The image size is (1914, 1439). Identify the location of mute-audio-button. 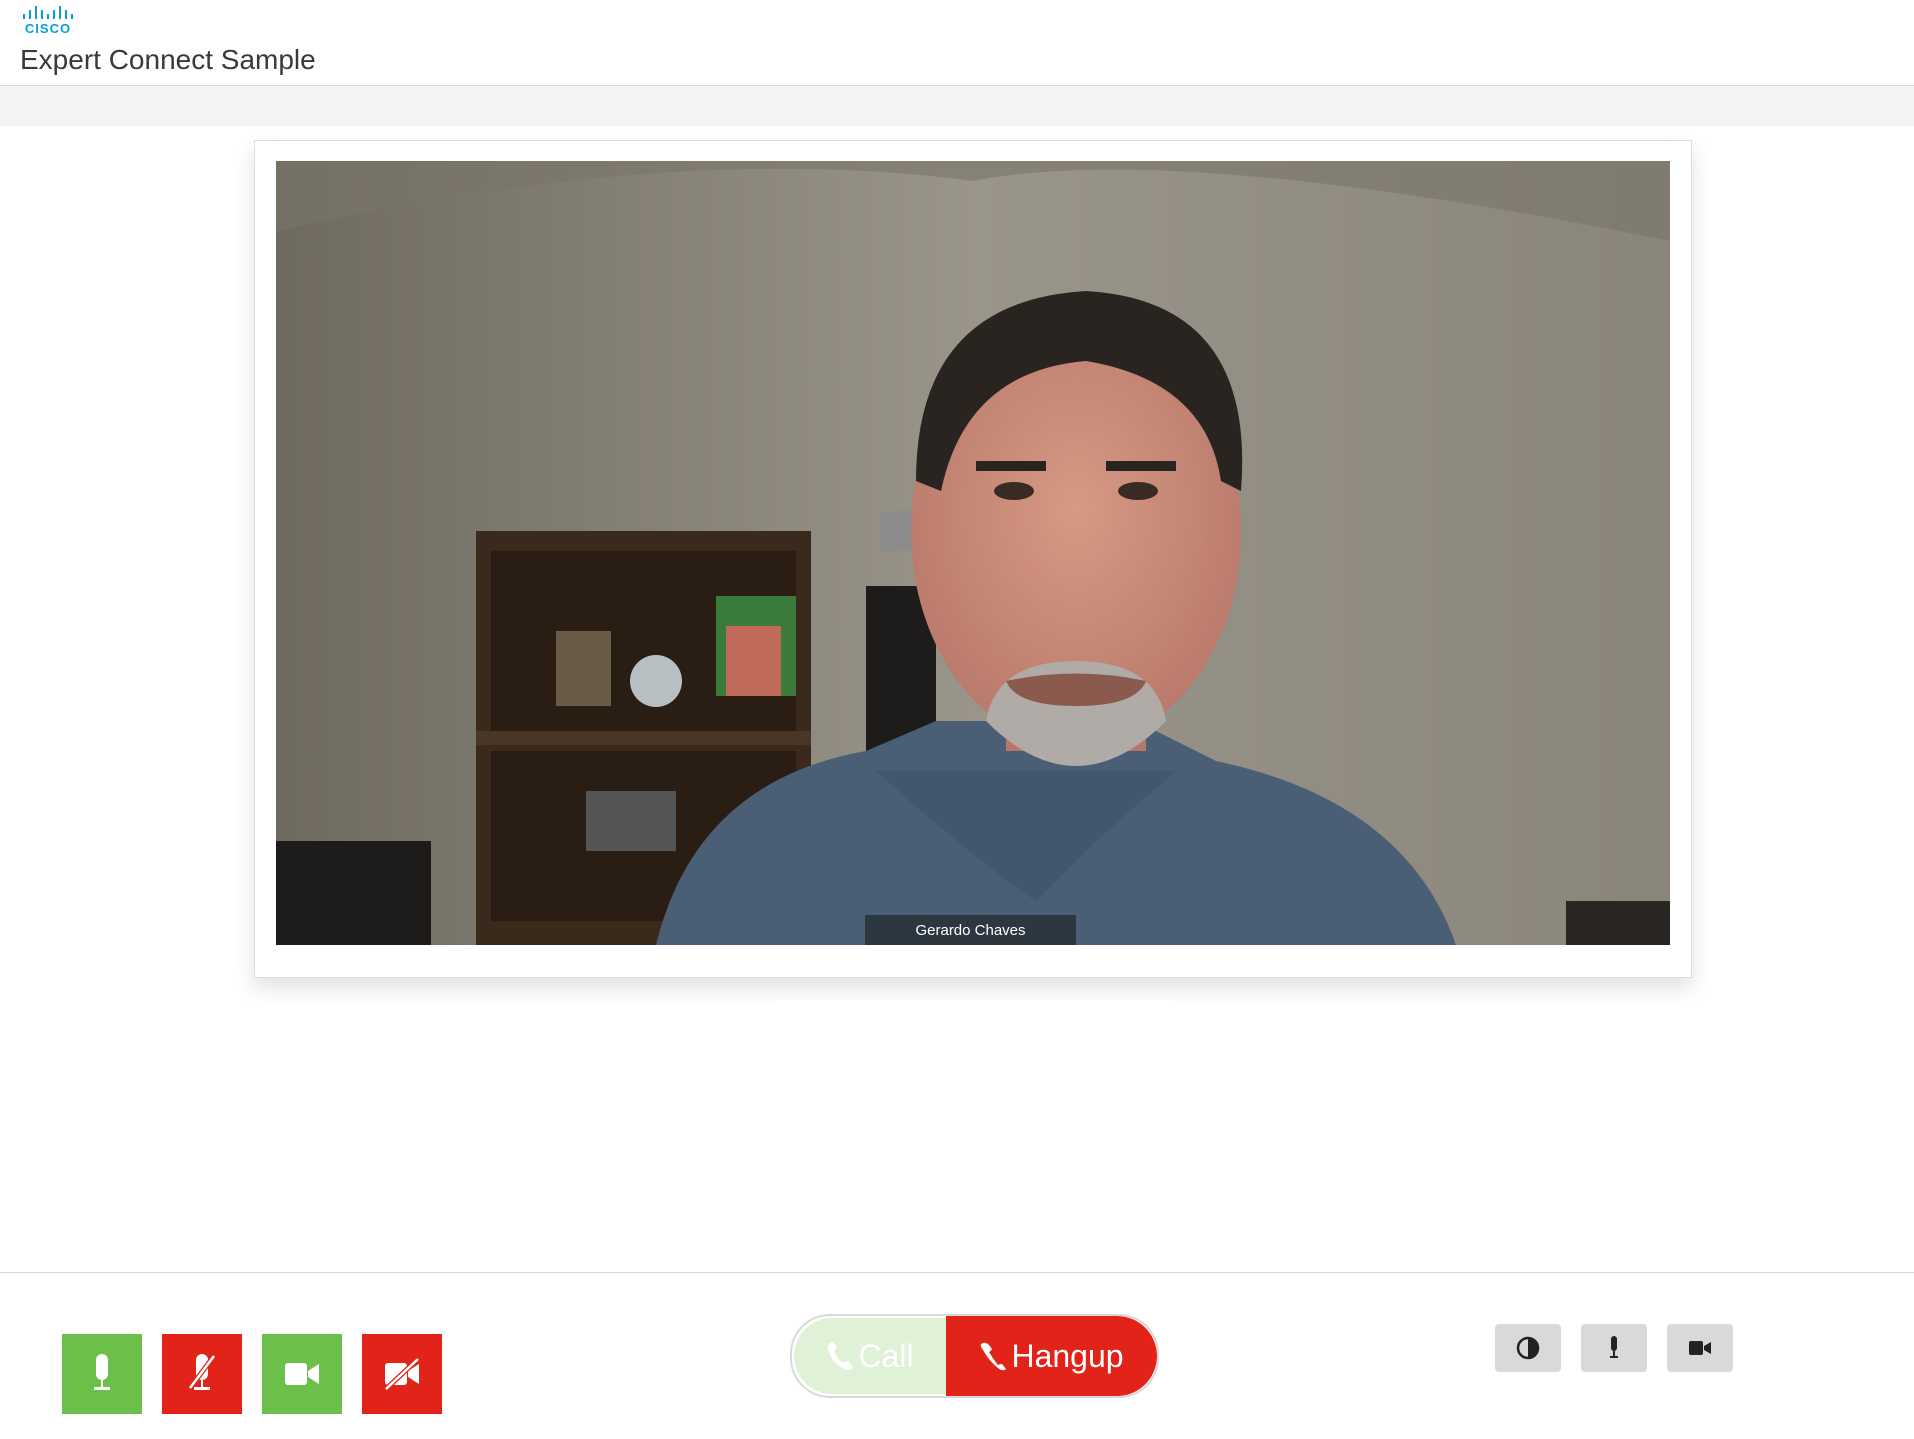
(202, 1374).